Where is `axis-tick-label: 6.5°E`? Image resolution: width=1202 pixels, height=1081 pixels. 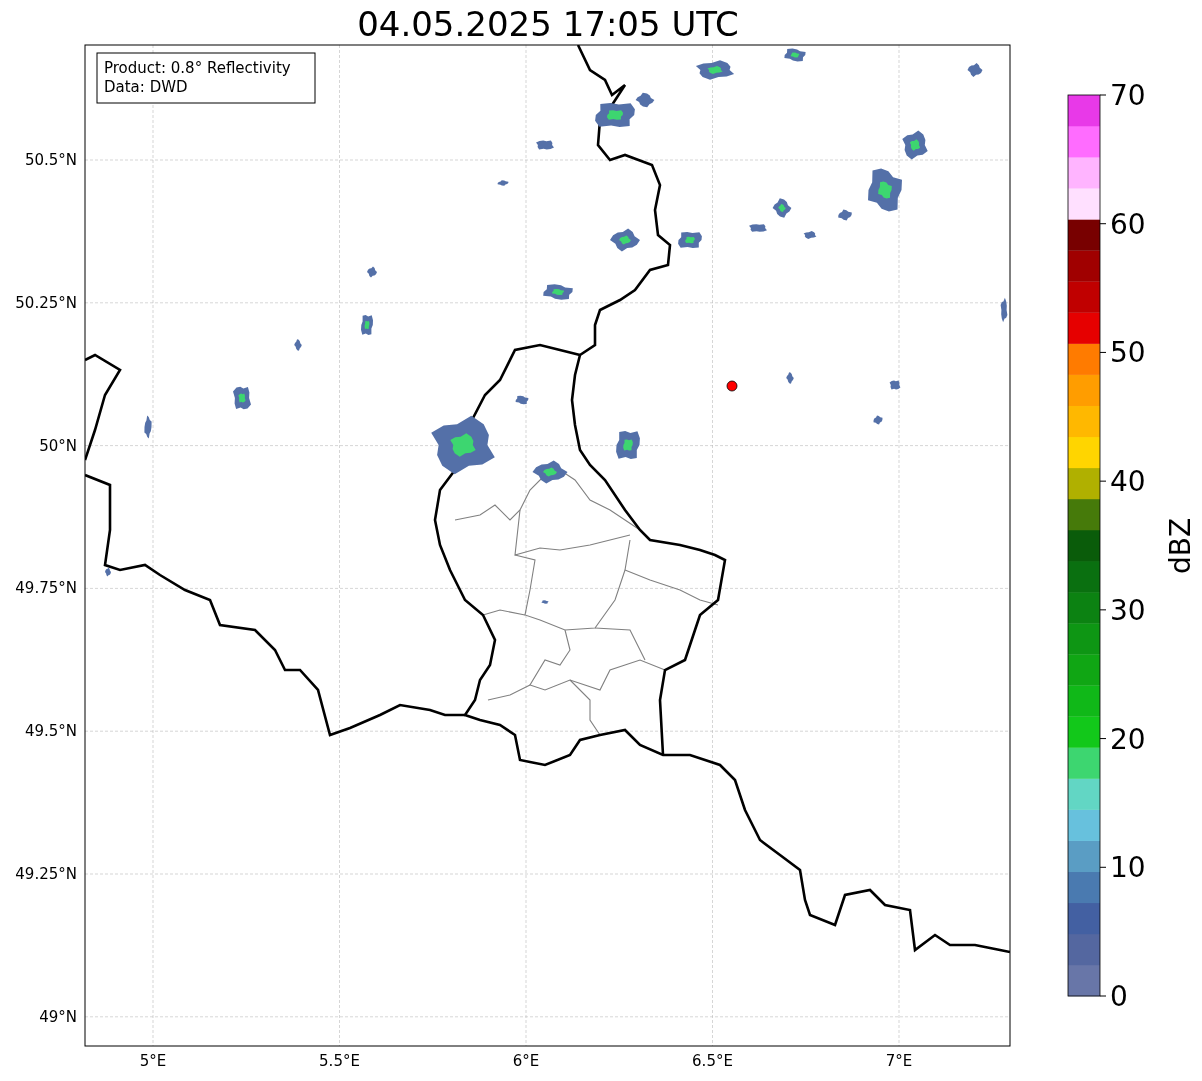
axis-tick-label: 6.5°E is located at coordinates (712, 1061).